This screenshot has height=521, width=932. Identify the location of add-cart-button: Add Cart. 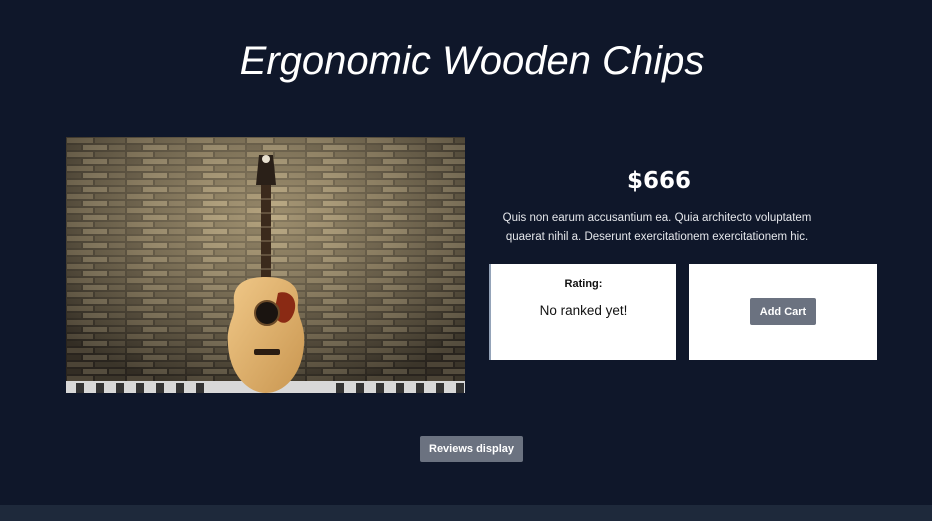
(783, 311).